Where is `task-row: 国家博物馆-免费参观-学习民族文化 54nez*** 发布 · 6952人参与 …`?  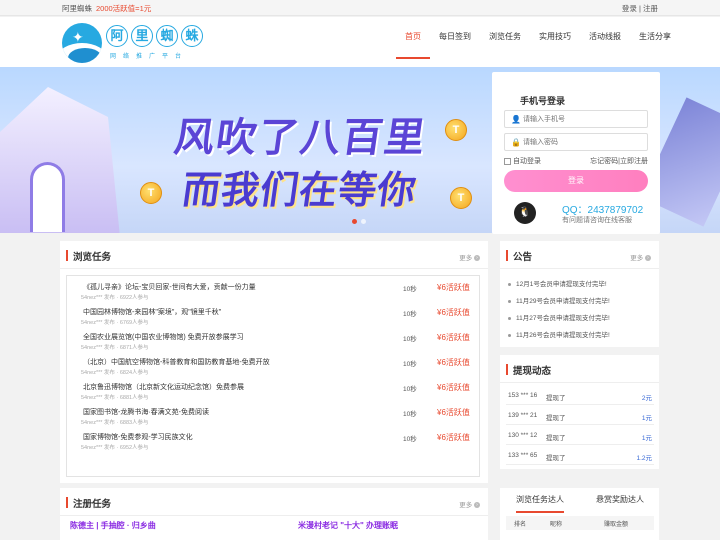
task-row: 国家博物馆-免费参观-学习民族文化 54nez*** 发布 · 6952人参与 … is located at coordinates (273, 441).